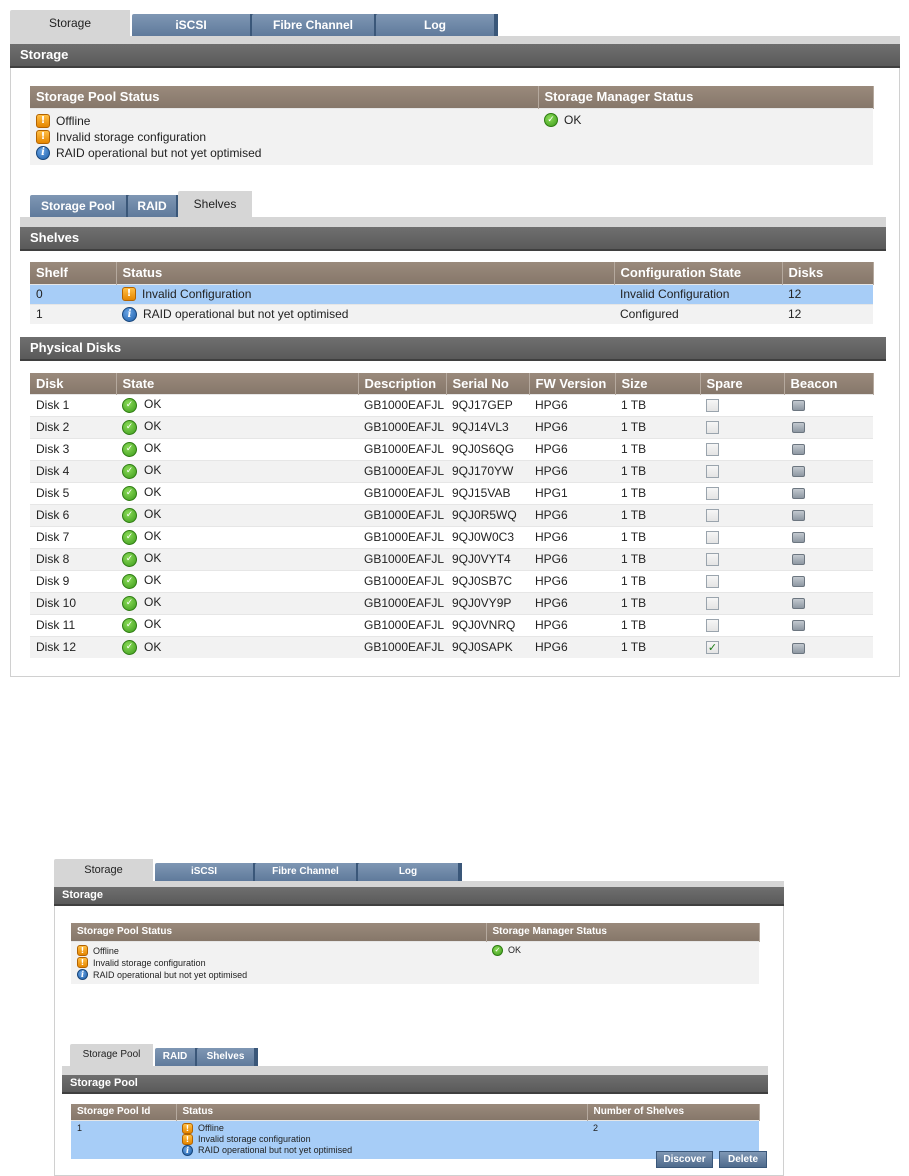  What do you see at coordinates (712, 648) in the screenshot?
I see `spare-checkbox: ✓` at bounding box center [712, 648].